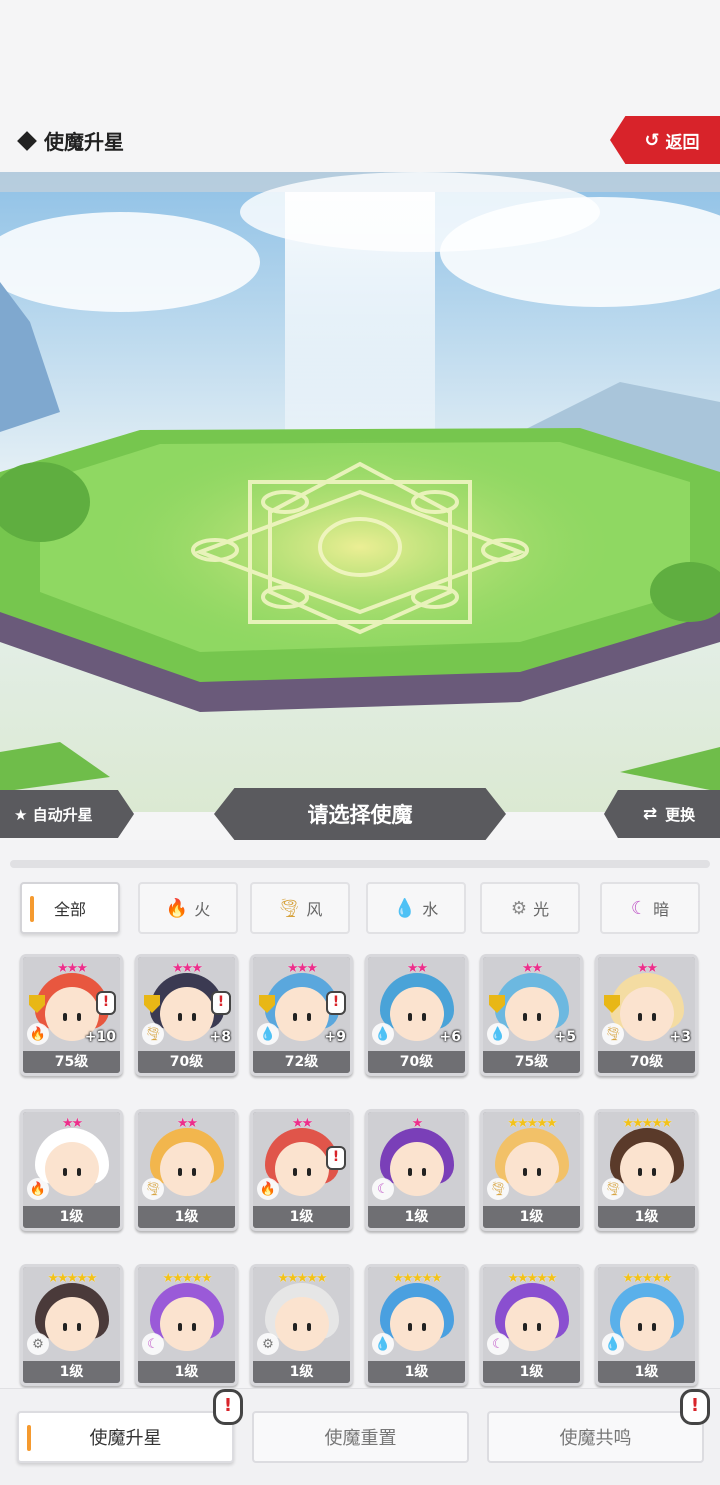 Image resolution: width=720 pixels, height=1485 pixels. What do you see at coordinates (360, 142) in the screenshot?
I see `header: 使魔升星 ↺ 返回` at bounding box center [360, 142].